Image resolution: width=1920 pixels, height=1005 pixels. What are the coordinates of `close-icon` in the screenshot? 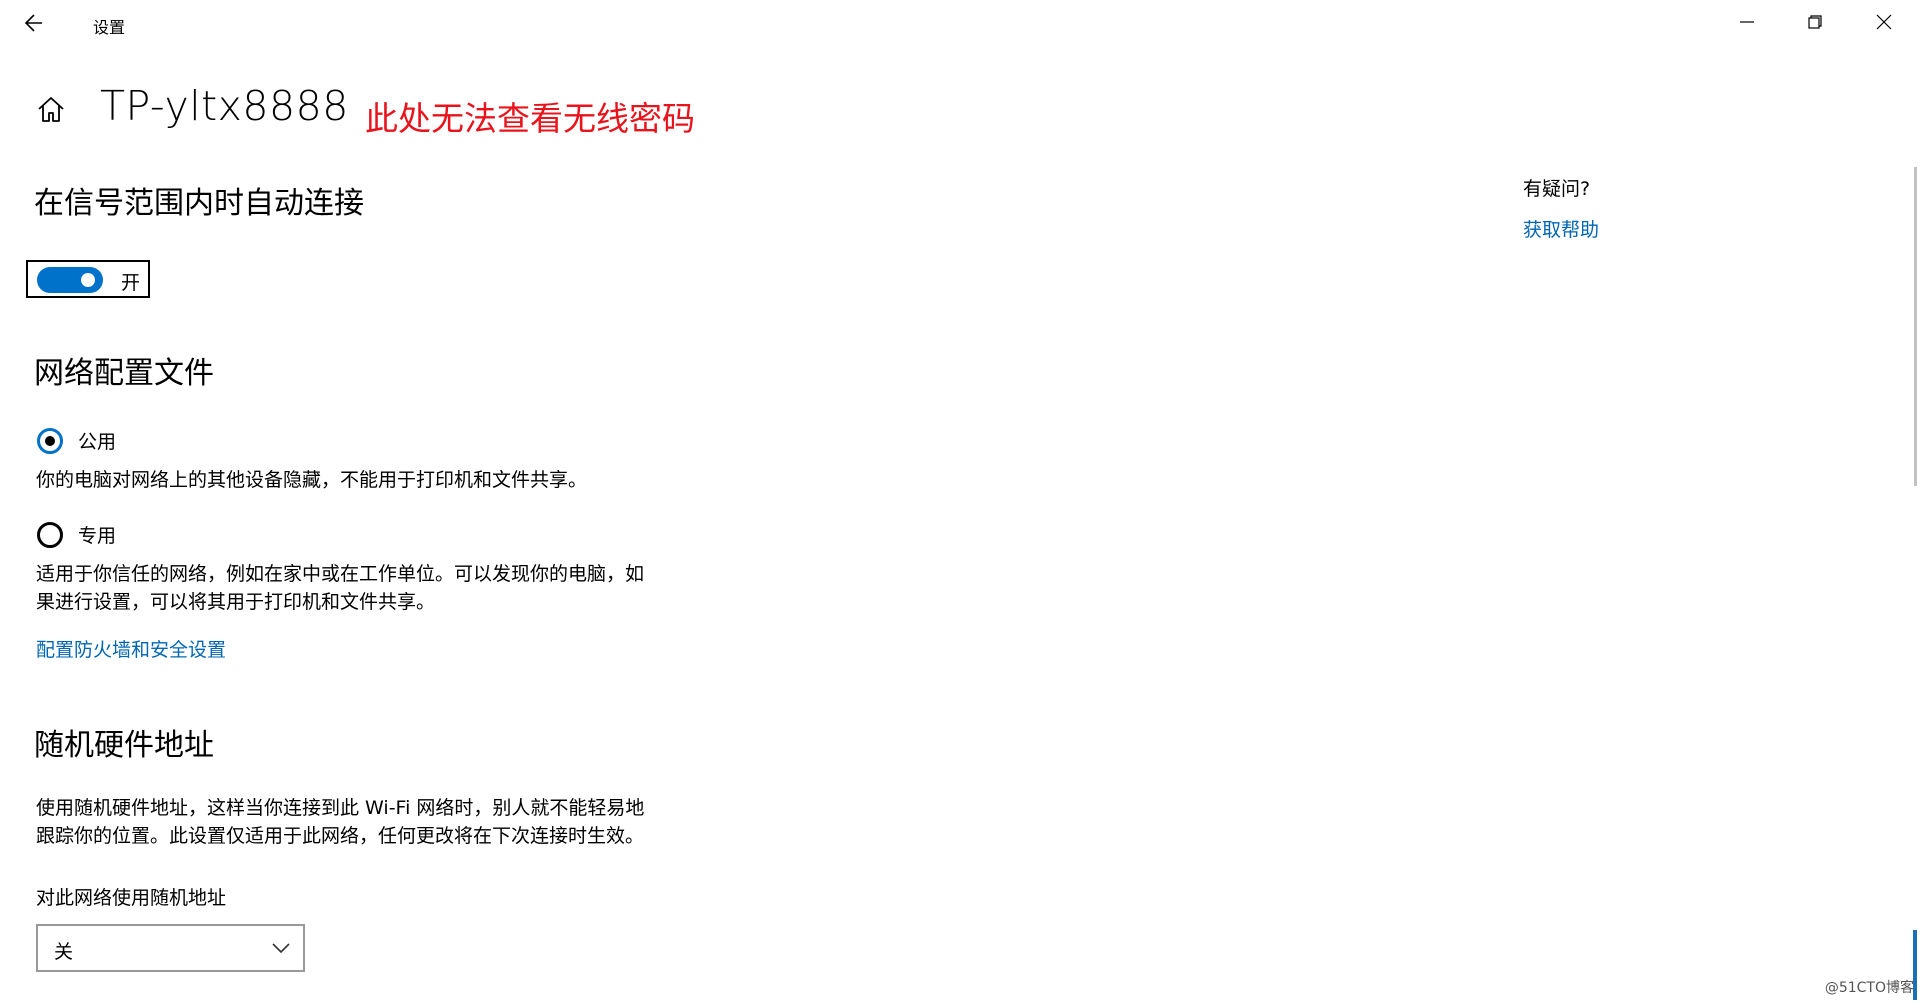 It's located at (1884, 24).